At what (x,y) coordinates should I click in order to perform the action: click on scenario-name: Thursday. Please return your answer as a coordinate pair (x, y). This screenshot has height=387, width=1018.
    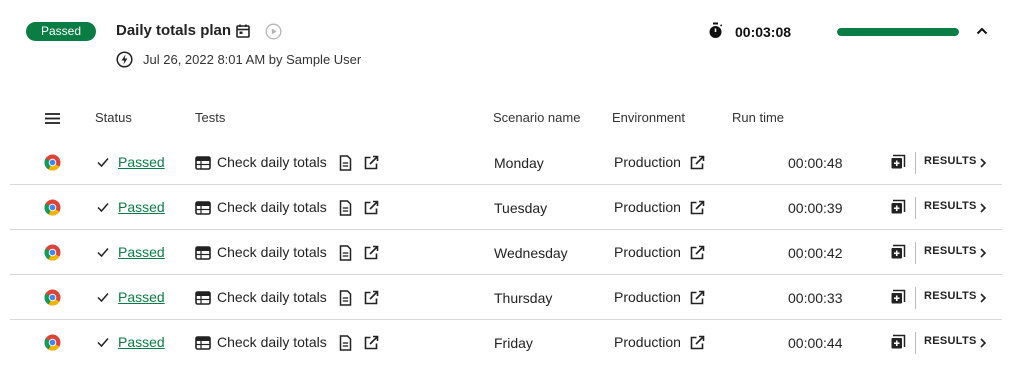
    Looking at the image, I should click on (523, 298).